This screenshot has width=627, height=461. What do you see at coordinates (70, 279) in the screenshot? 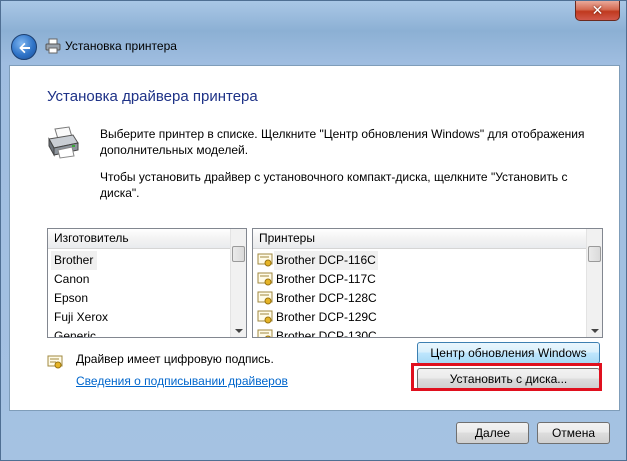
I see `list-item: Canon` at bounding box center [70, 279].